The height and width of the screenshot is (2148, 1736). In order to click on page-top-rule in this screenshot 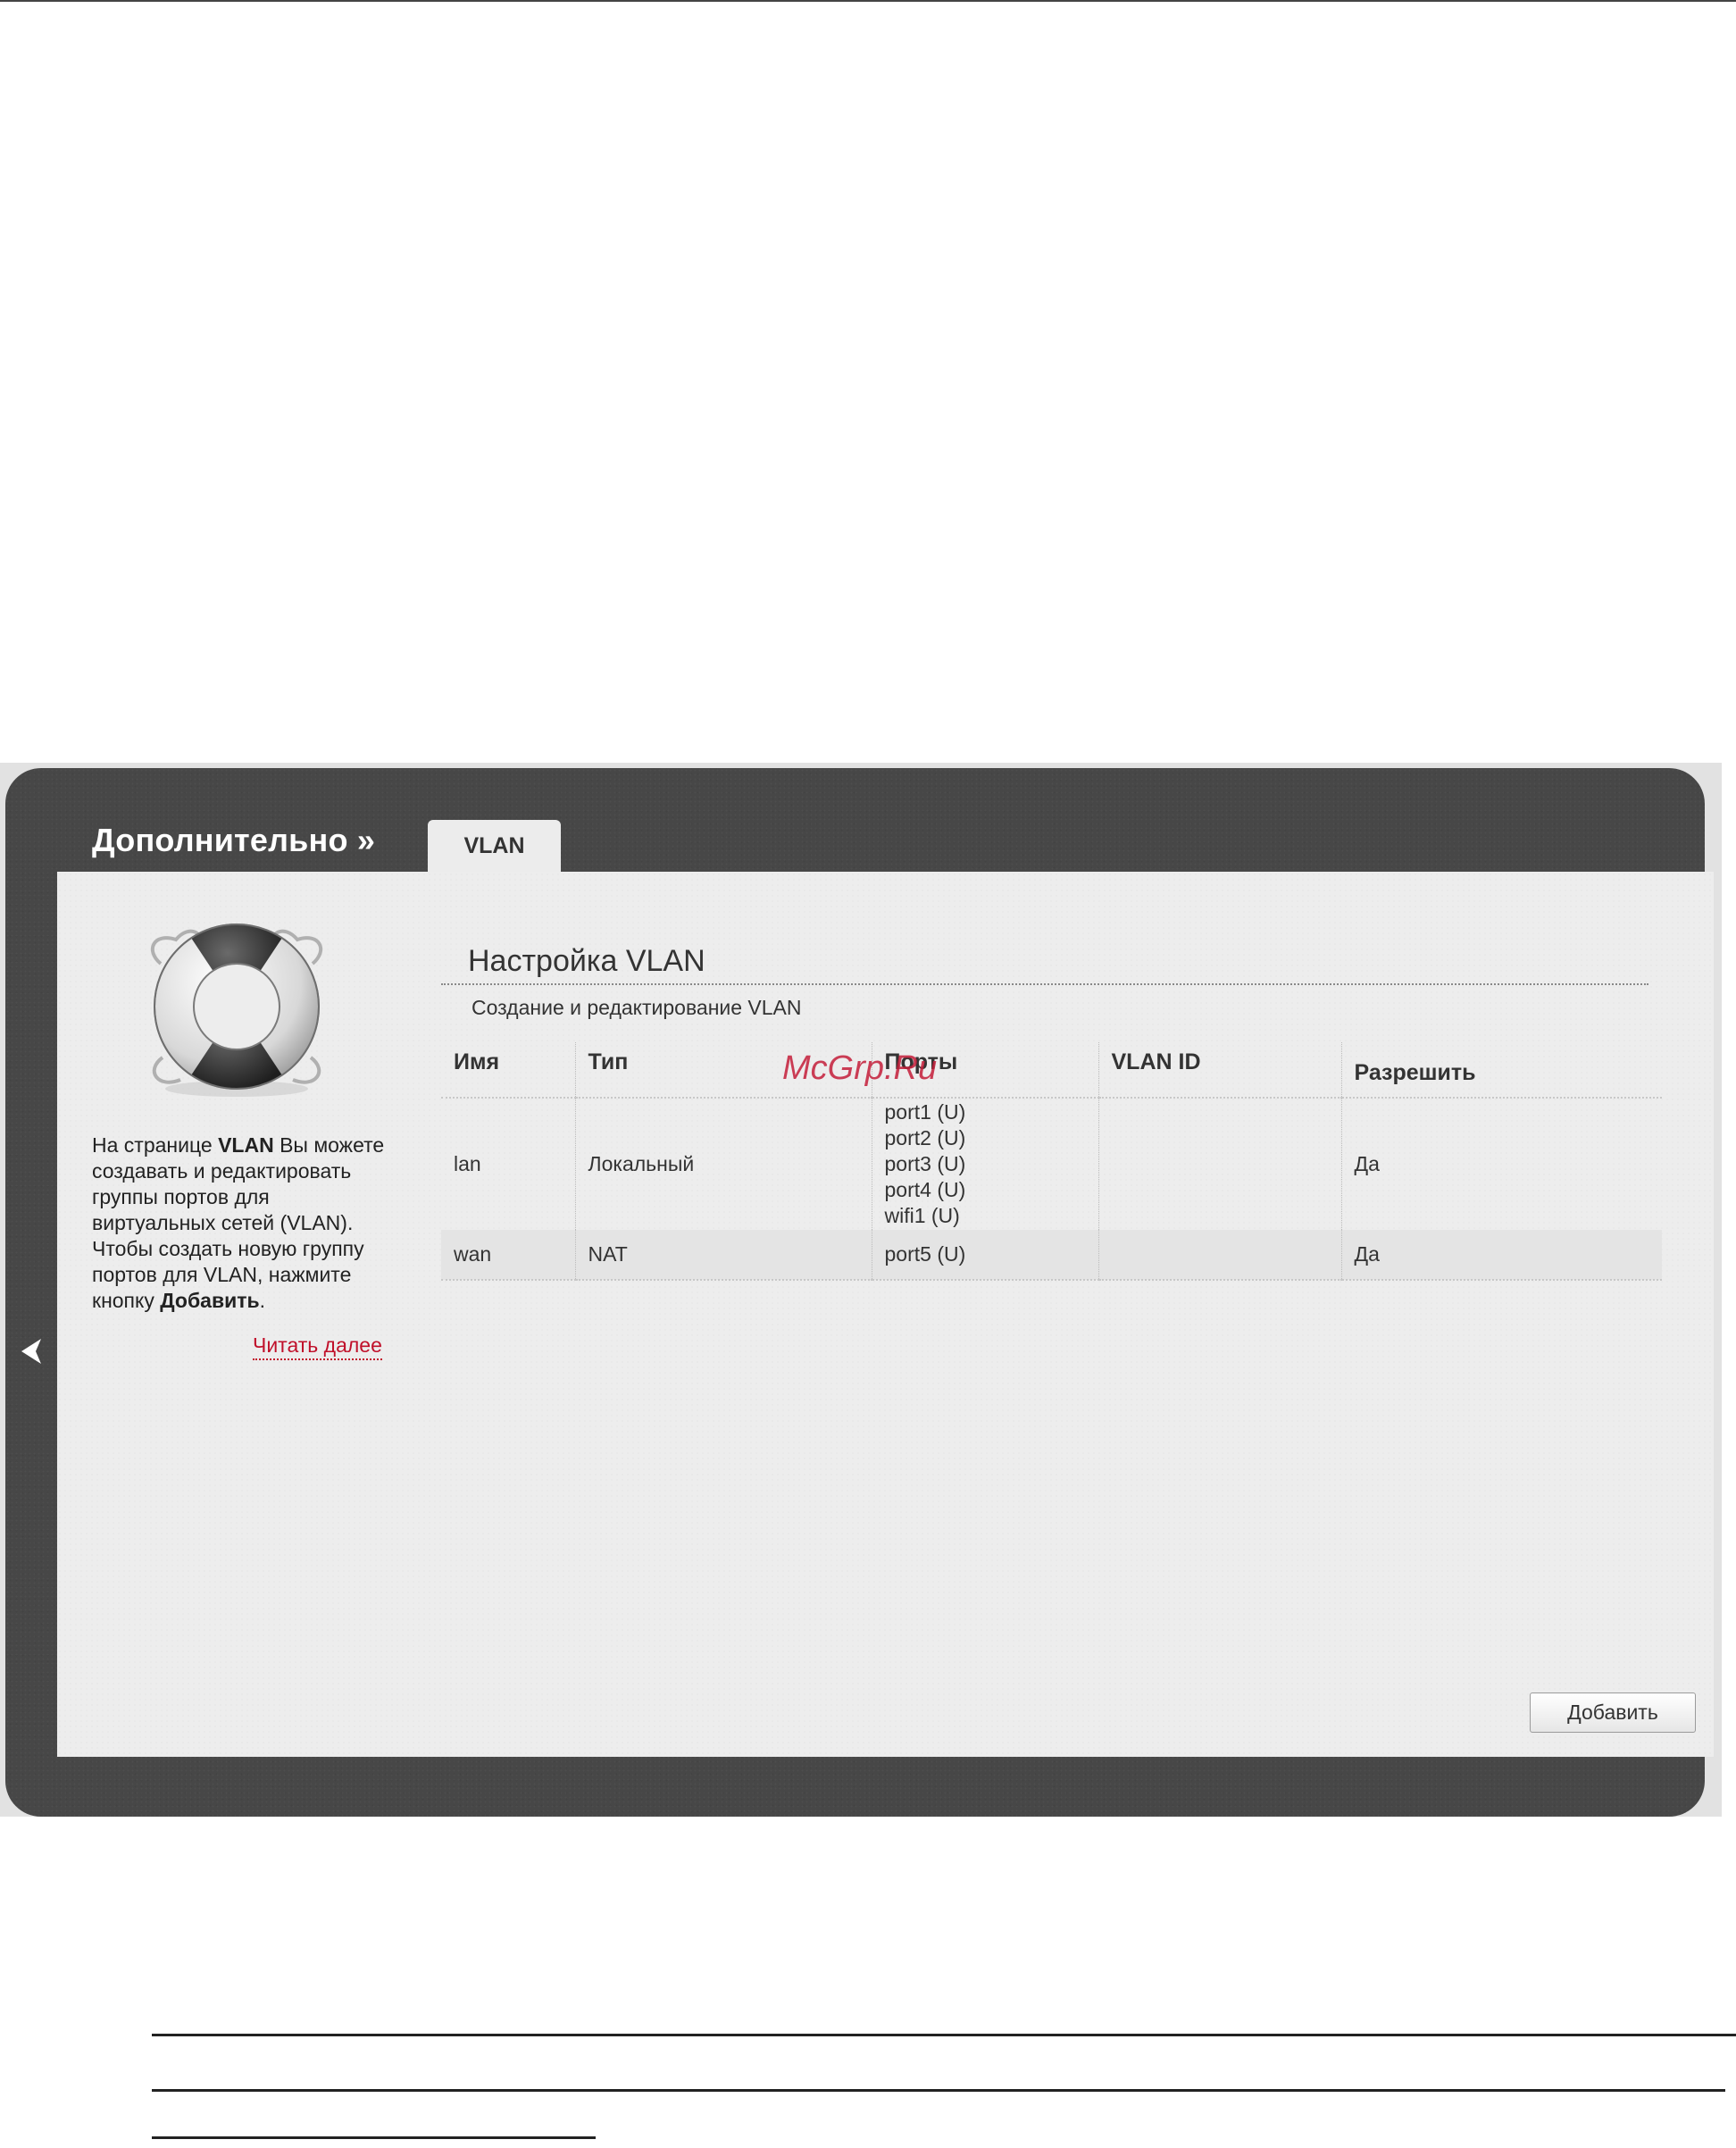, I will do `click(868, 1)`.